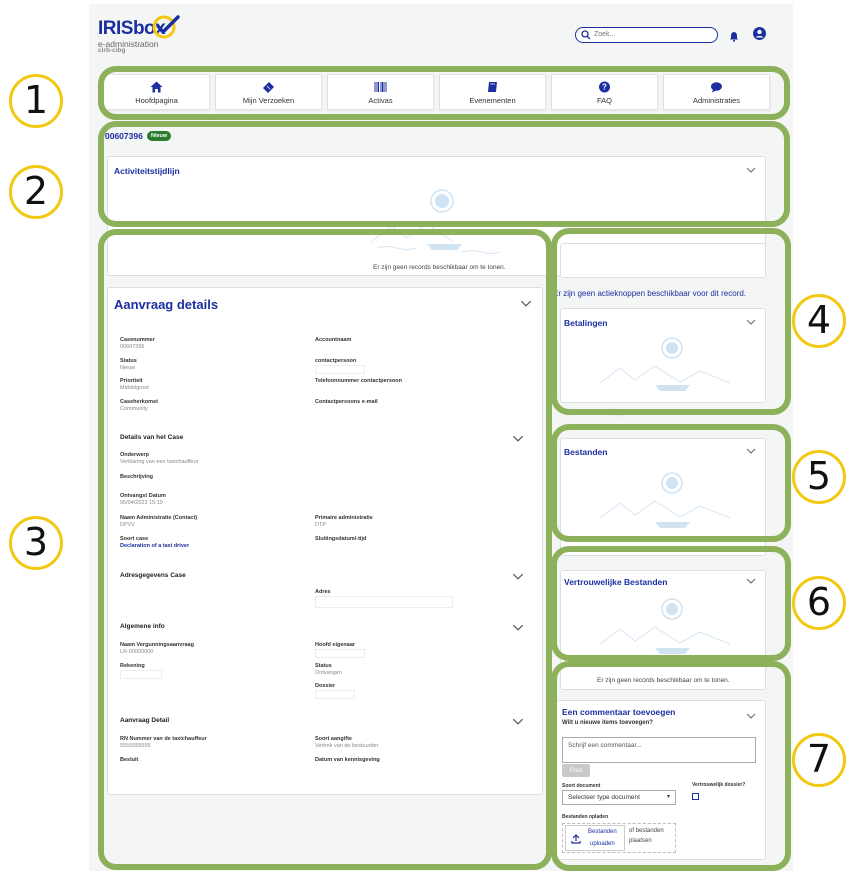 The height and width of the screenshot is (871, 854). I want to click on callout-number-6: 6, so click(819, 603).